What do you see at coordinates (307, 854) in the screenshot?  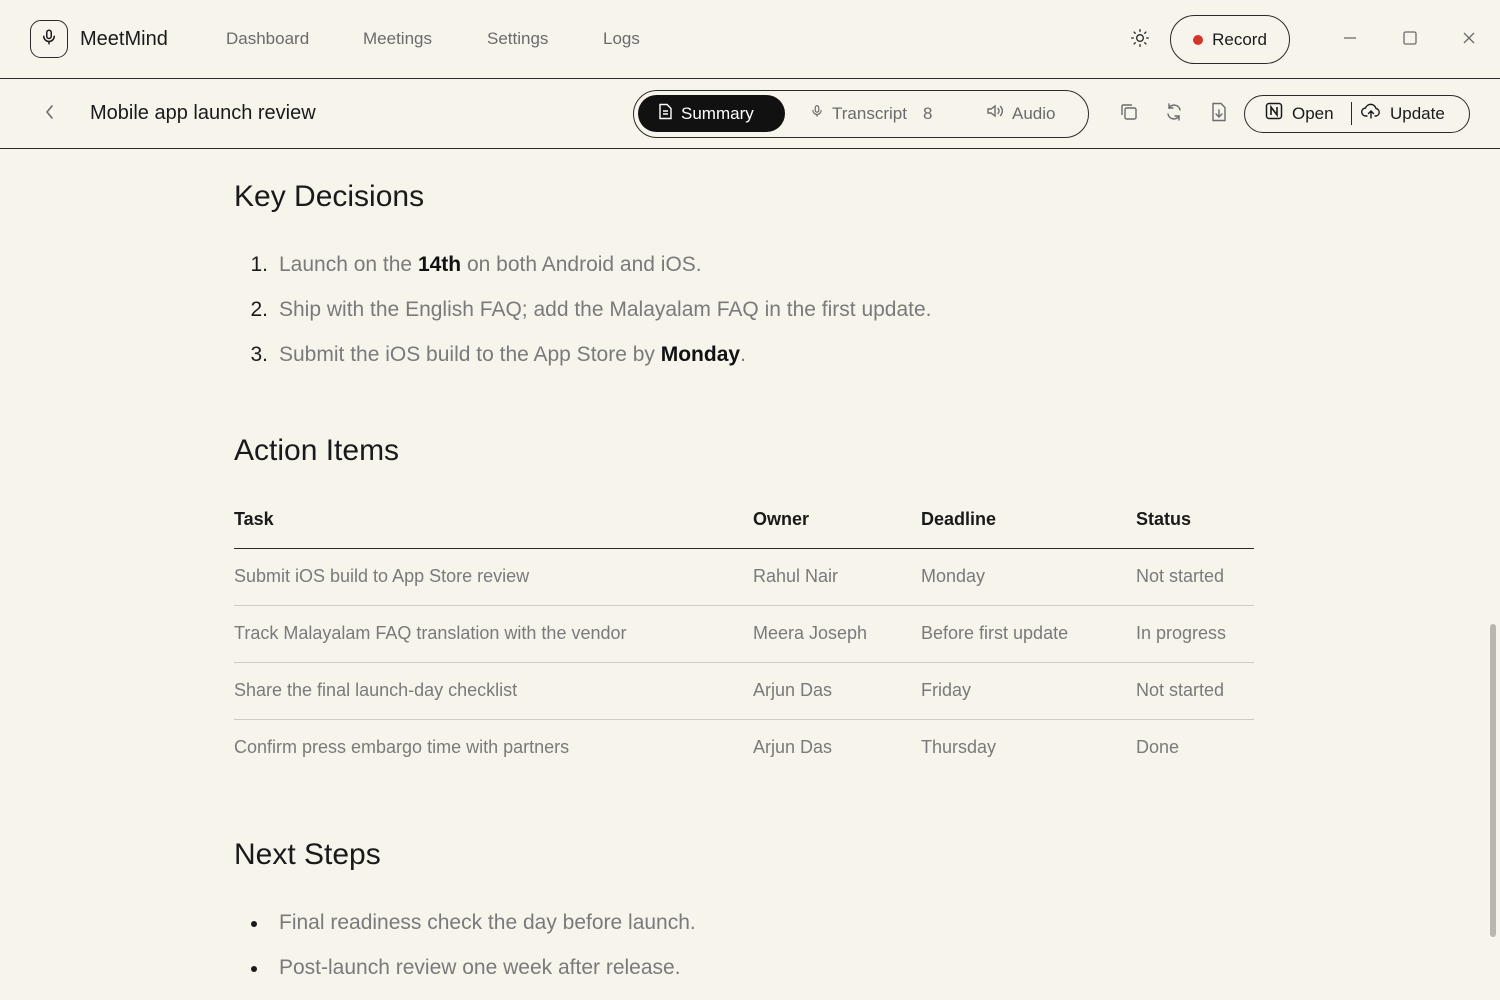 I see `next-steps-heading: Next Steps` at bounding box center [307, 854].